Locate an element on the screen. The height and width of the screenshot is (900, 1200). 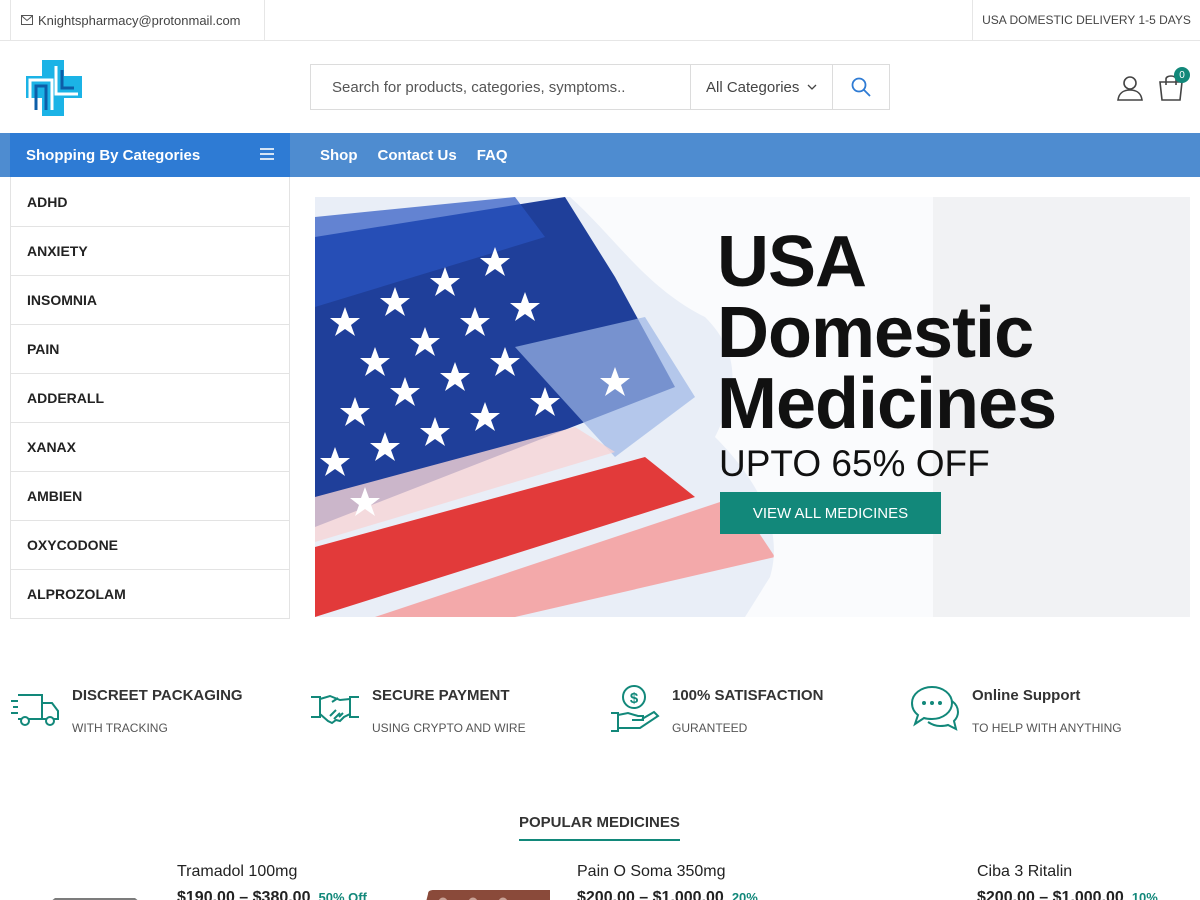
category-item-oxycodone: OXYCODONE is located at coordinates (150, 544).